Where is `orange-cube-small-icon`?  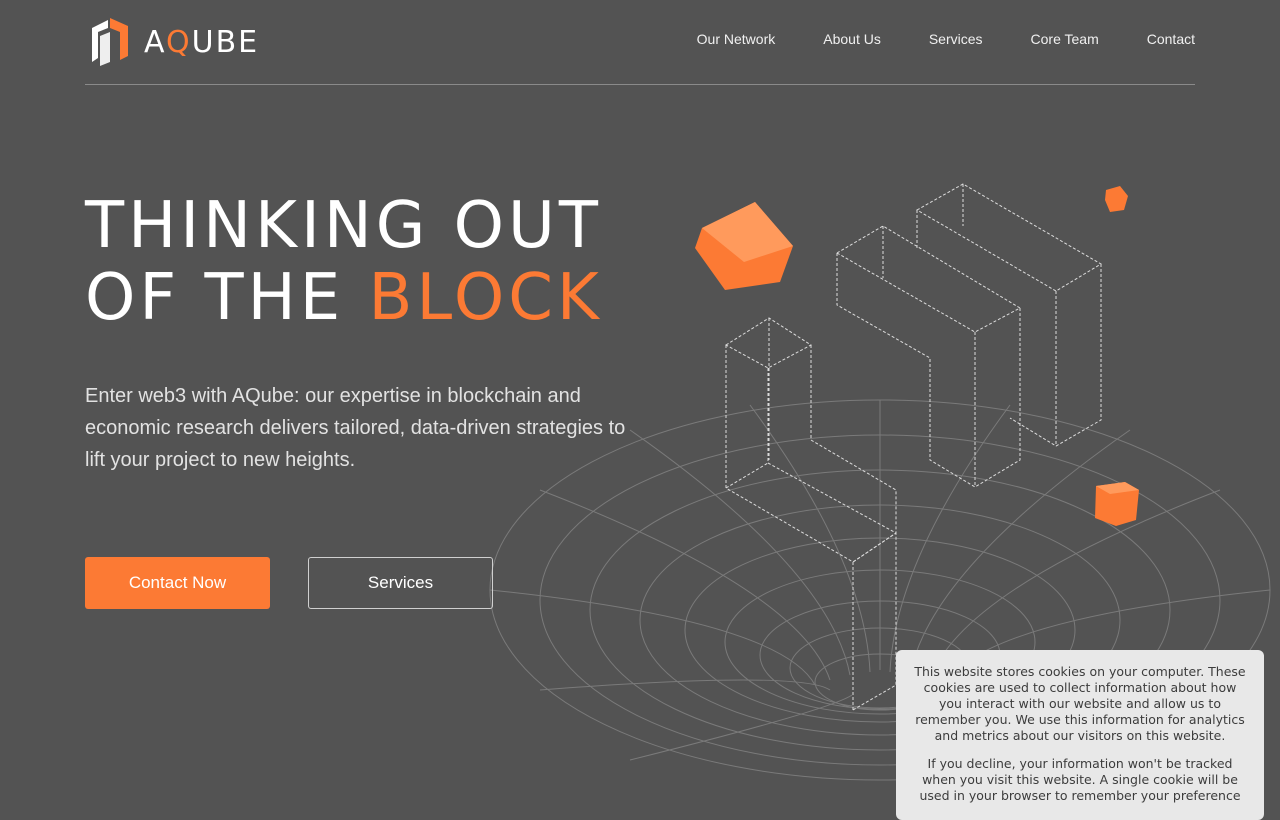 orange-cube-small-icon is located at coordinates (1116, 199).